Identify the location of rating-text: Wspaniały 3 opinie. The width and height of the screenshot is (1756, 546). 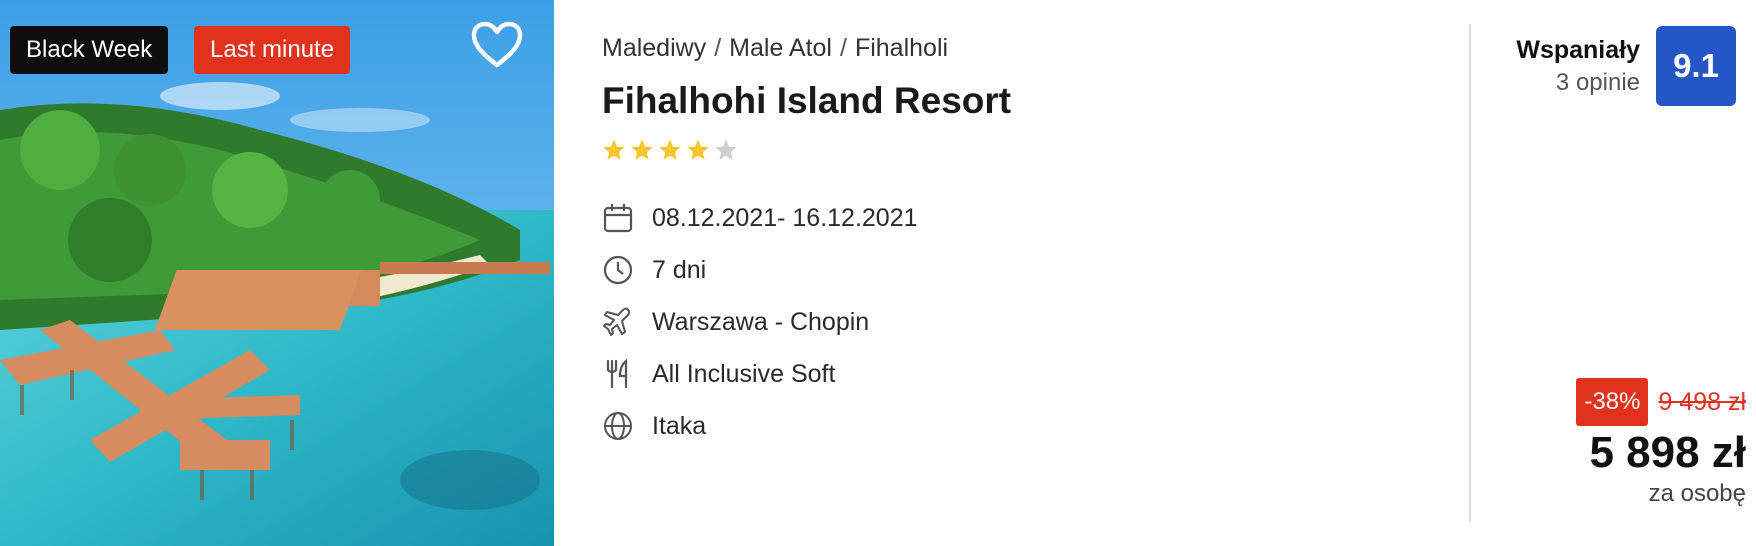
(1578, 61).